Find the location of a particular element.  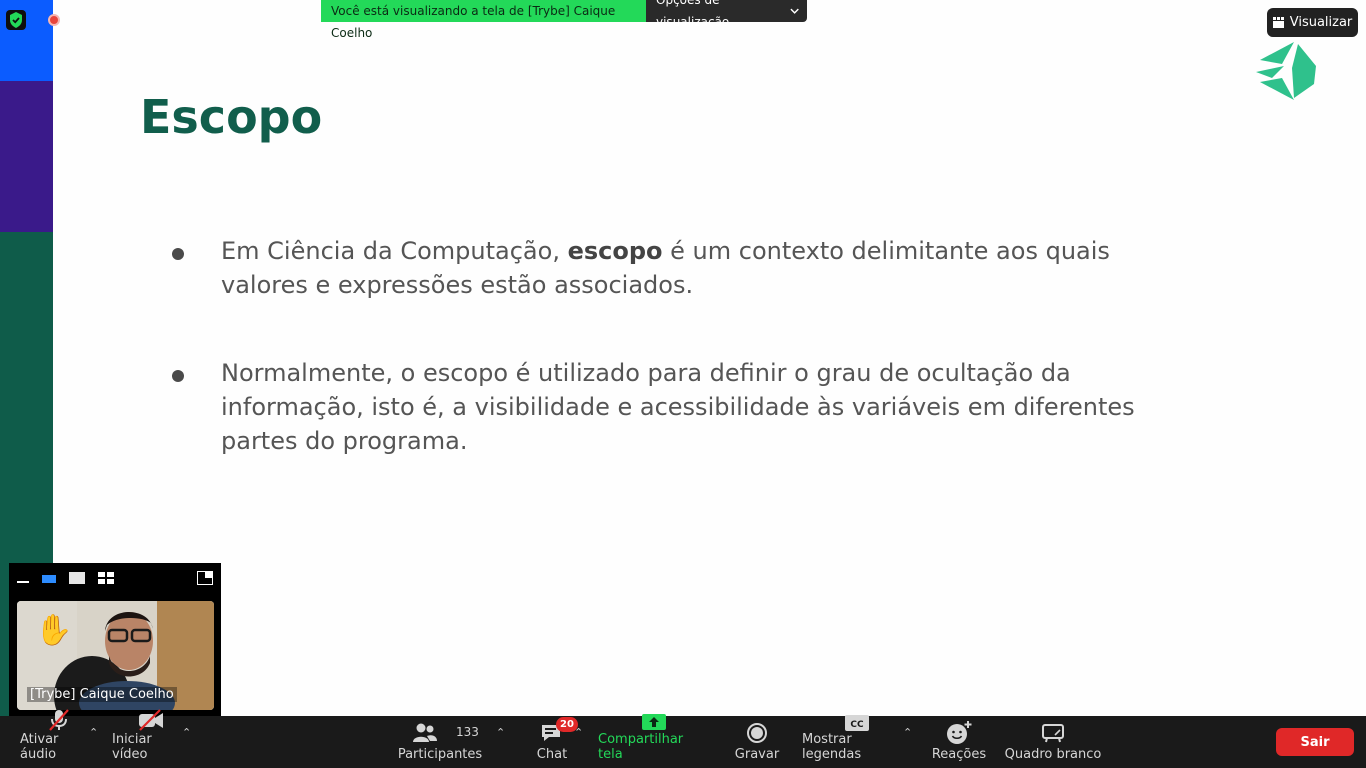

audio-options-caret-icon: ⌃ is located at coordinates (93, 732).